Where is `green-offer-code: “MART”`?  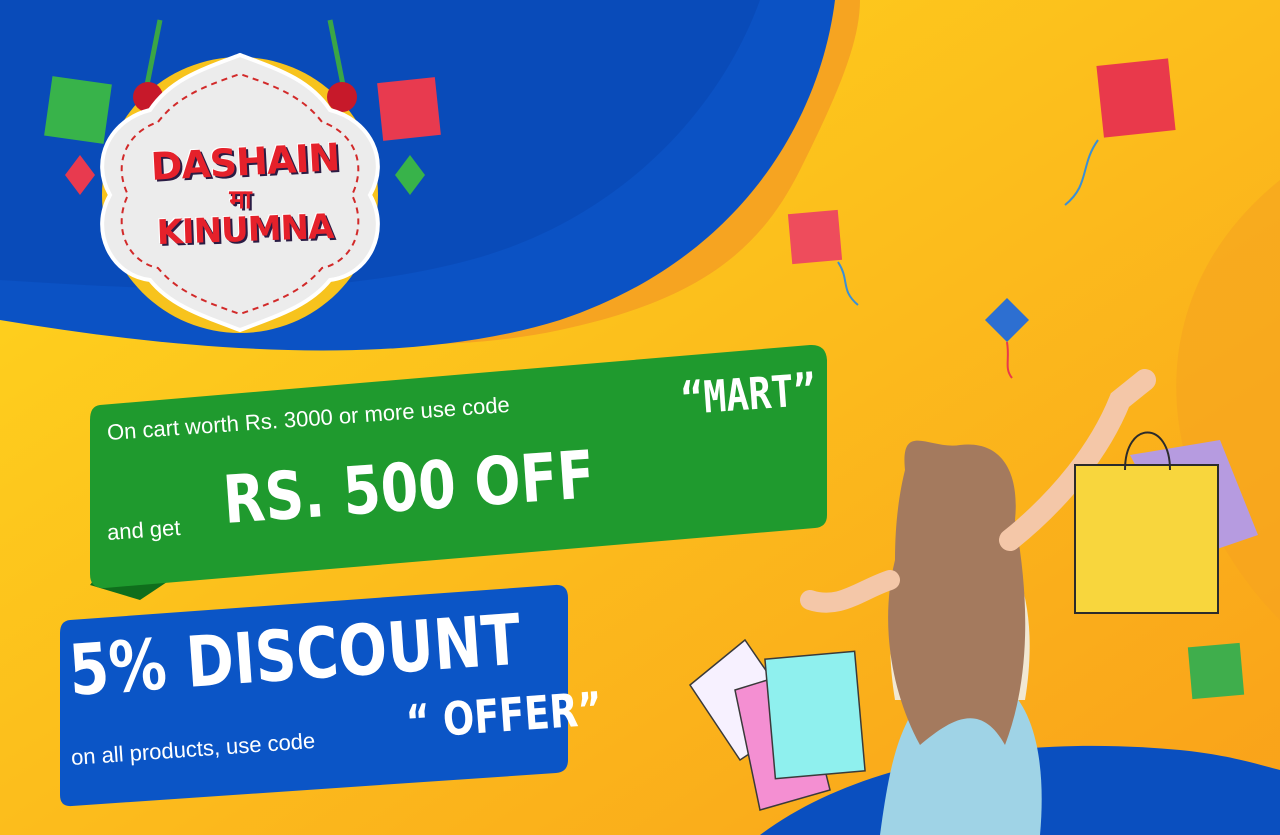
green-offer-code: “MART” is located at coordinates (748, 394).